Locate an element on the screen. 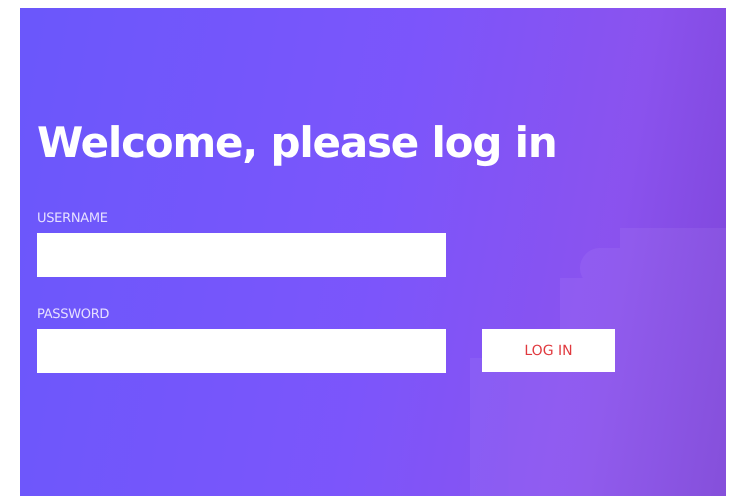 Image resolution: width=729 pixels, height=496 pixels. username-field is located at coordinates (241, 255).